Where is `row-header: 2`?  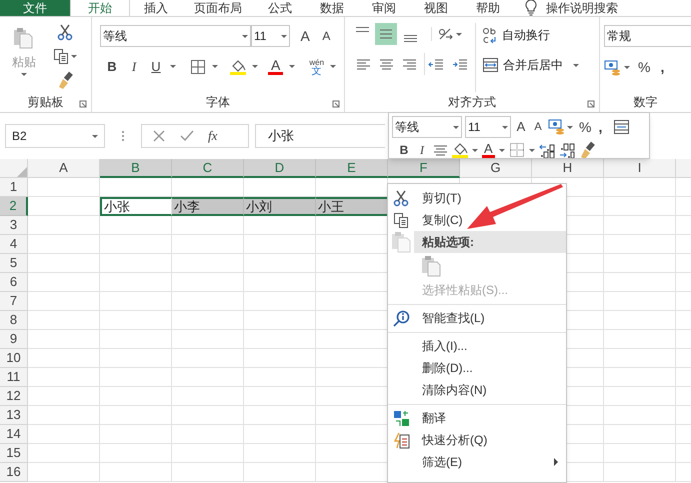
row-header: 2 is located at coordinates (14, 206).